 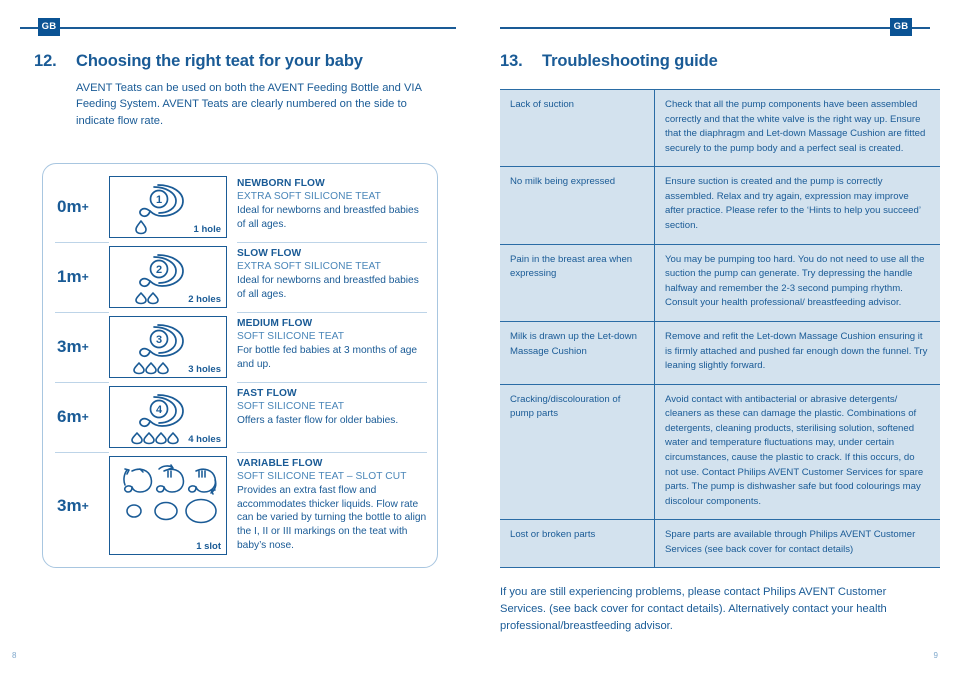 I want to click on teat-hole-label: 1 hole, so click(x=207, y=229).